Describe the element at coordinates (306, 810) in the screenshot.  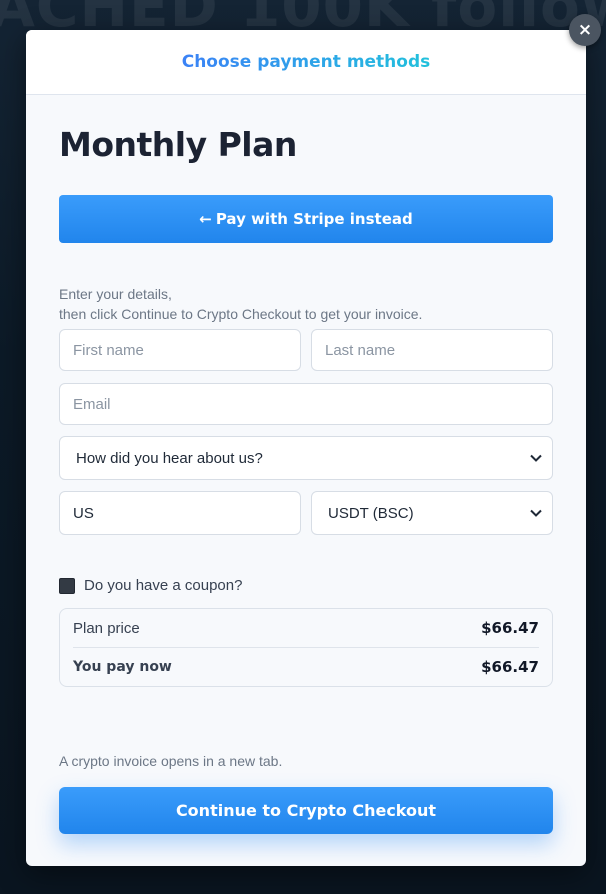
I see `continue-to-crypto-checkout-button: Continue to Crypto Checkout` at that location.